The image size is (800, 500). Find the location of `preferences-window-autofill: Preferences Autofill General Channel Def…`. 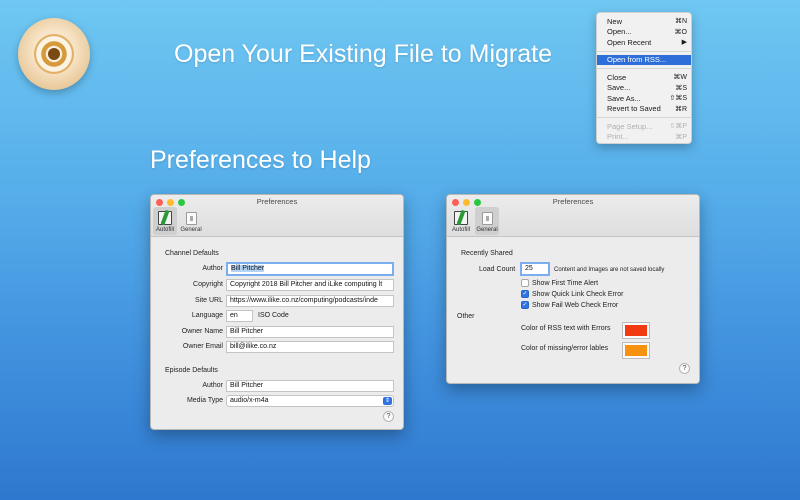

preferences-window-autofill: Preferences Autofill General Channel Def… is located at coordinates (277, 312).